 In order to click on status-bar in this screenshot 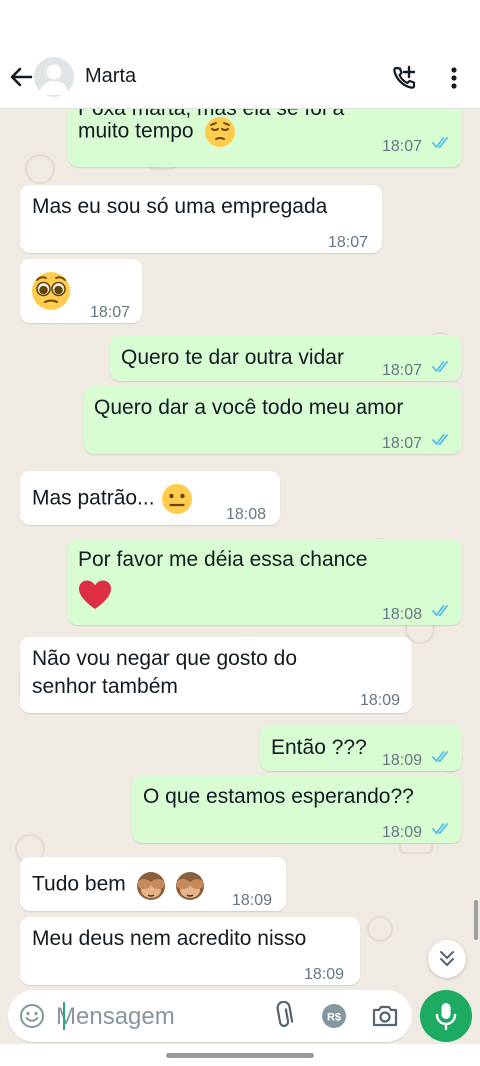, I will do `click(240, 24)`.